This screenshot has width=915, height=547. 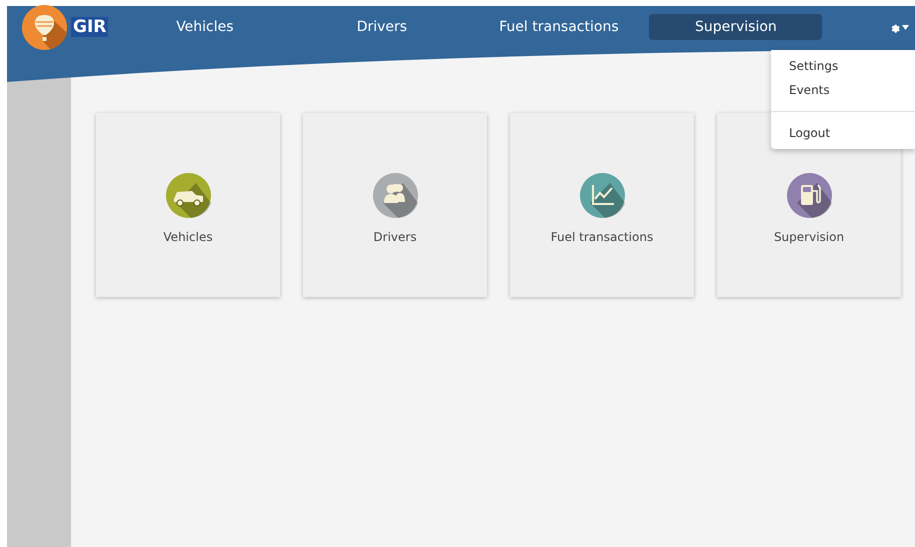 I want to click on tile-label: Vehicles, so click(x=188, y=237).